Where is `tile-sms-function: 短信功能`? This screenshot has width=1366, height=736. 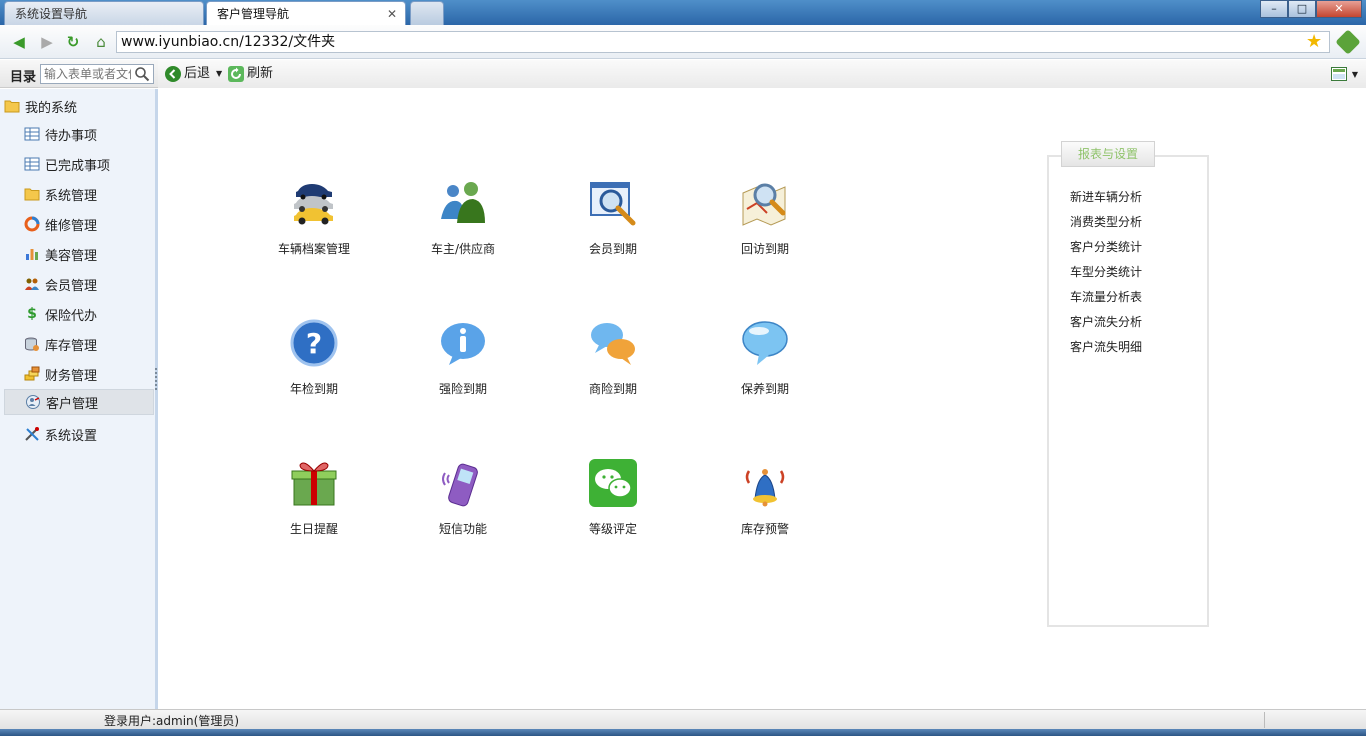
tile-sms-function: 短信功能 is located at coordinates (463, 504).